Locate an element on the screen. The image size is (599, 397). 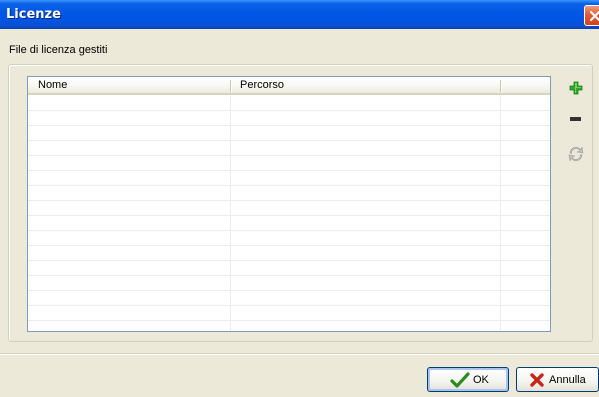
close-button is located at coordinates (591, 15).